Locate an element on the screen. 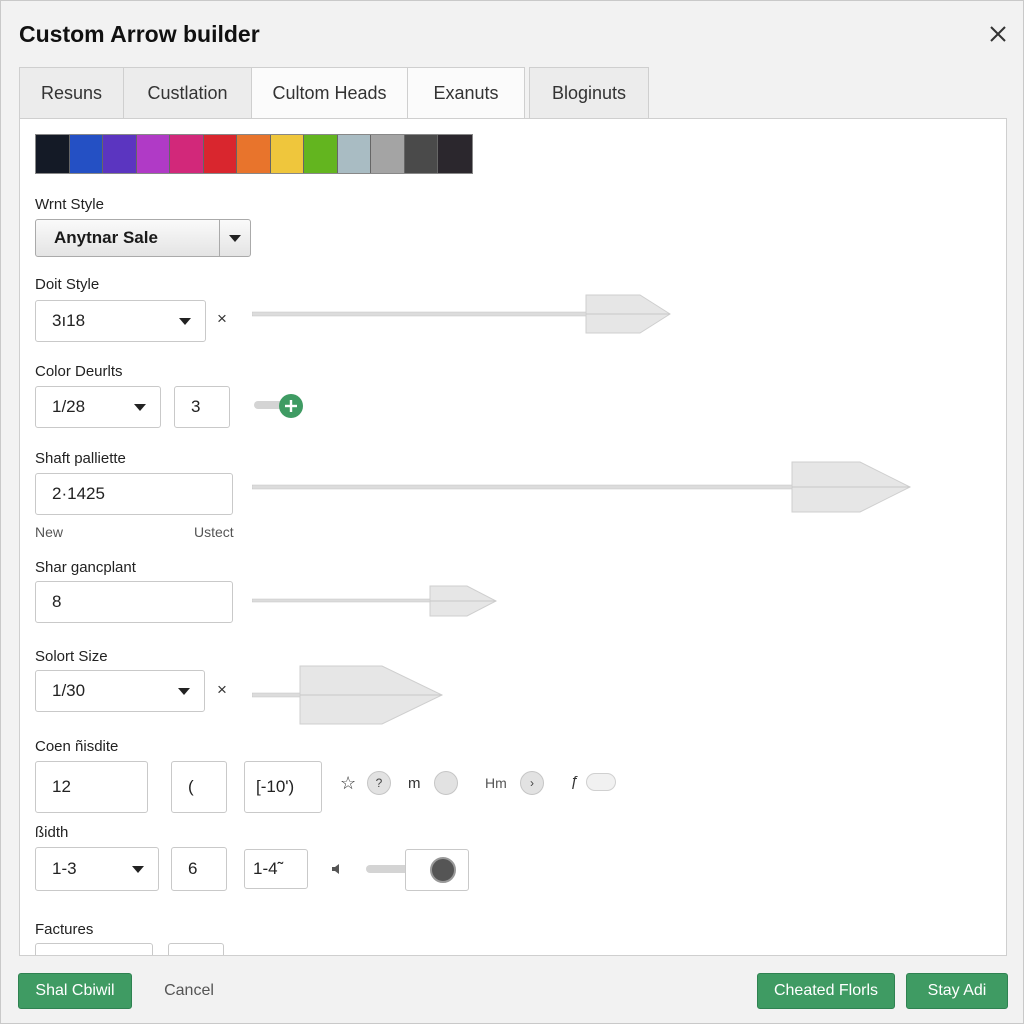 The height and width of the screenshot is (1024, 1024). add-color-icon is located at coordinates (291, 406).